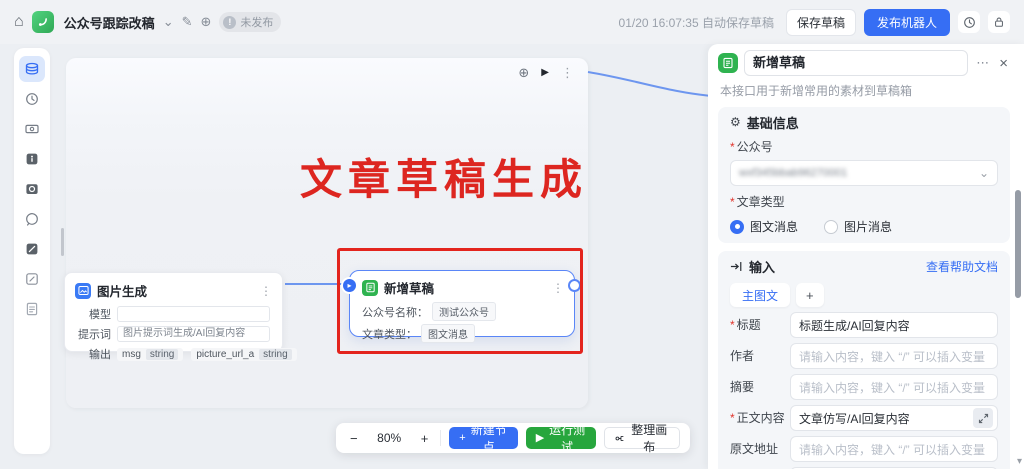 This screenshot has height=469, width=1024. What do you see at coordinates (1003, 63) in the screenshot?
I see `close-icon: ×` at bounding box center [1003, 63].